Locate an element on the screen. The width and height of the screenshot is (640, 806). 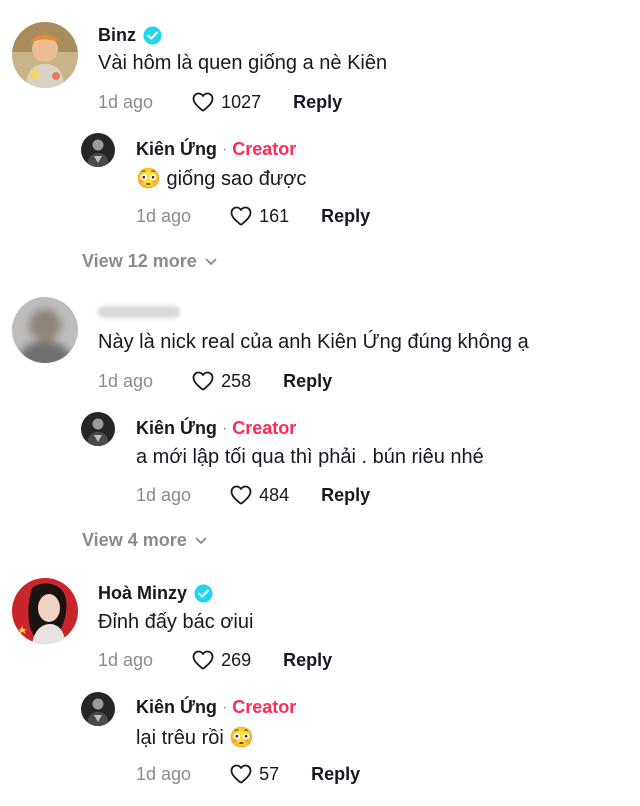
view-more-replies: View 4 more is located at coordinates (144, 540).